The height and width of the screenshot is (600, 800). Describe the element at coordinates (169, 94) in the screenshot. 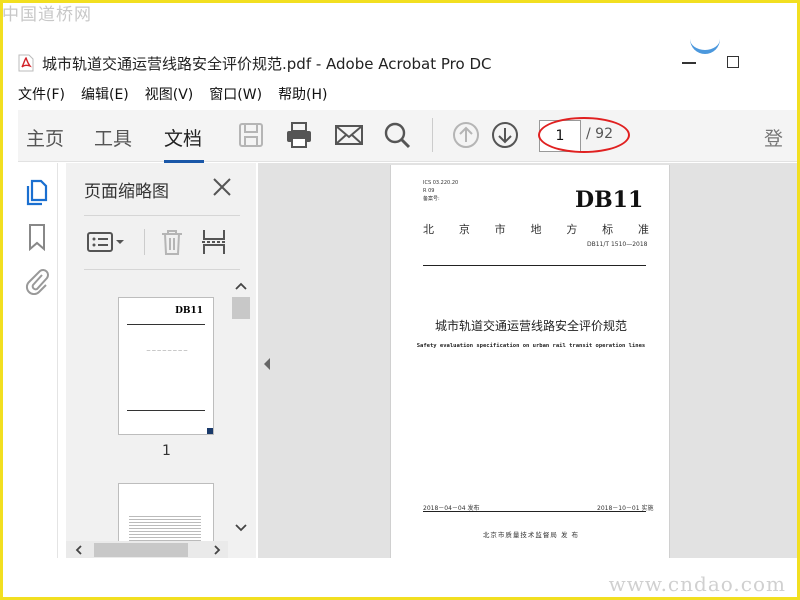

I see `menu-view: 视图(V)` at that location.